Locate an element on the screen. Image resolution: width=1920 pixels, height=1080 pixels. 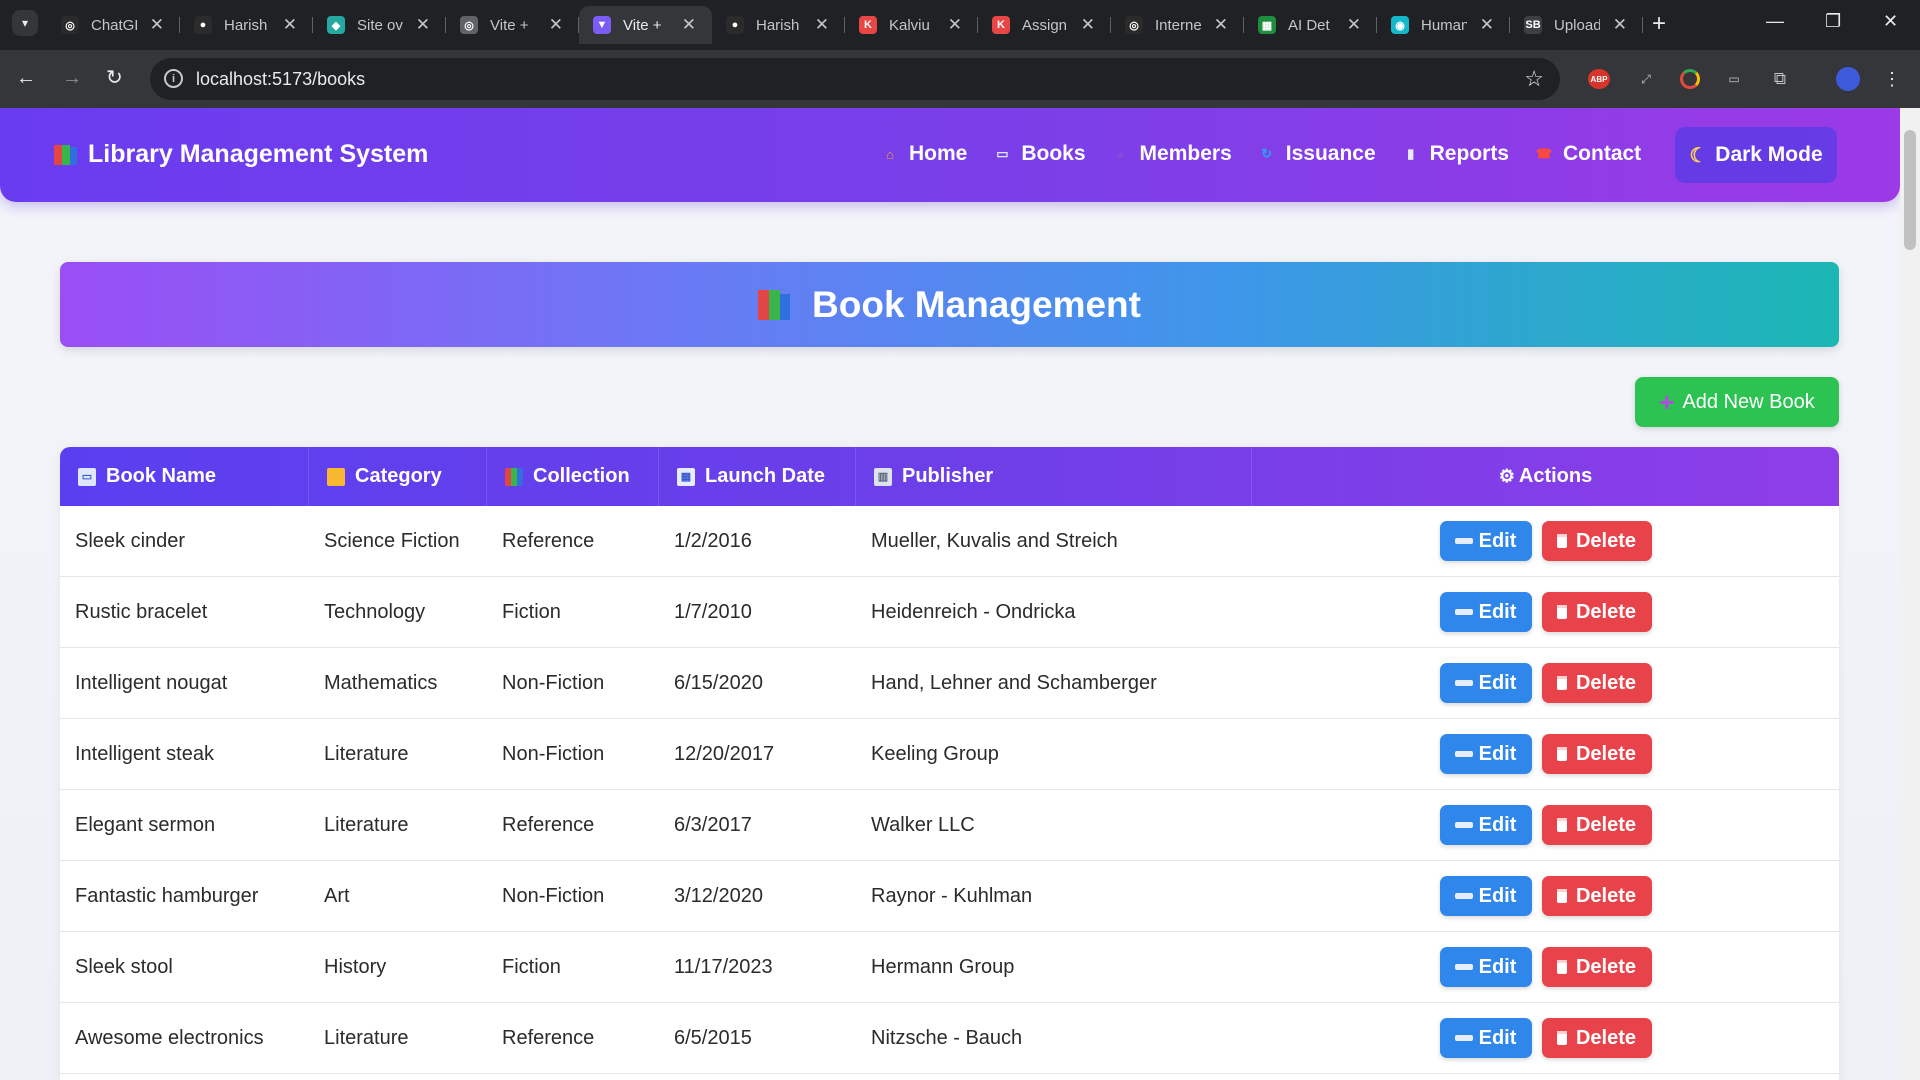
address-bar: i localhost:5173/books ☆ is located at coordinates (855, 79).